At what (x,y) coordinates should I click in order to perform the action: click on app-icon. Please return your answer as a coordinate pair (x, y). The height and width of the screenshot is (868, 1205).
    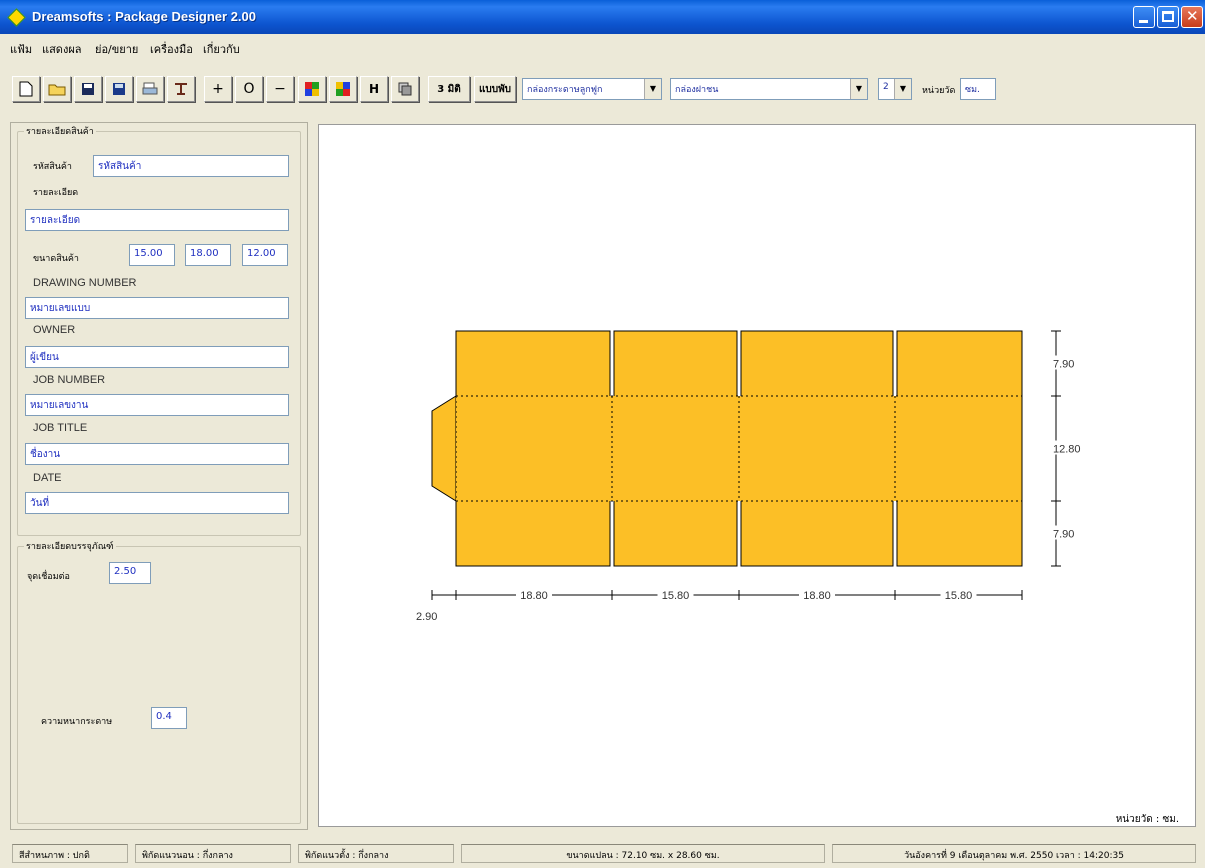
    Looking at the image, I should click on (16, 17).